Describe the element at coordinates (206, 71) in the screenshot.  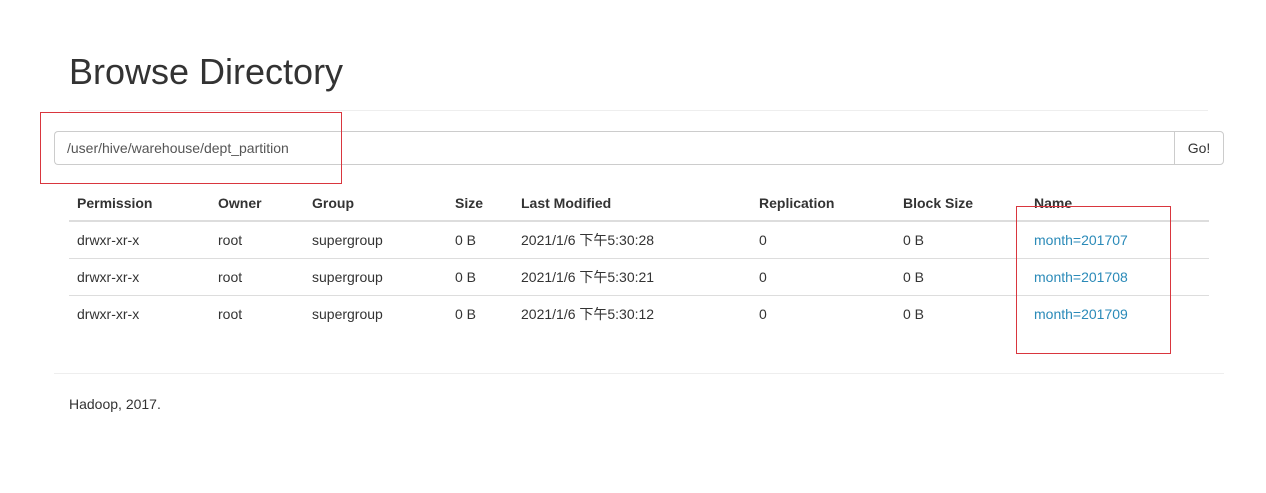
I see `page-title: Browse Directory` at that location.